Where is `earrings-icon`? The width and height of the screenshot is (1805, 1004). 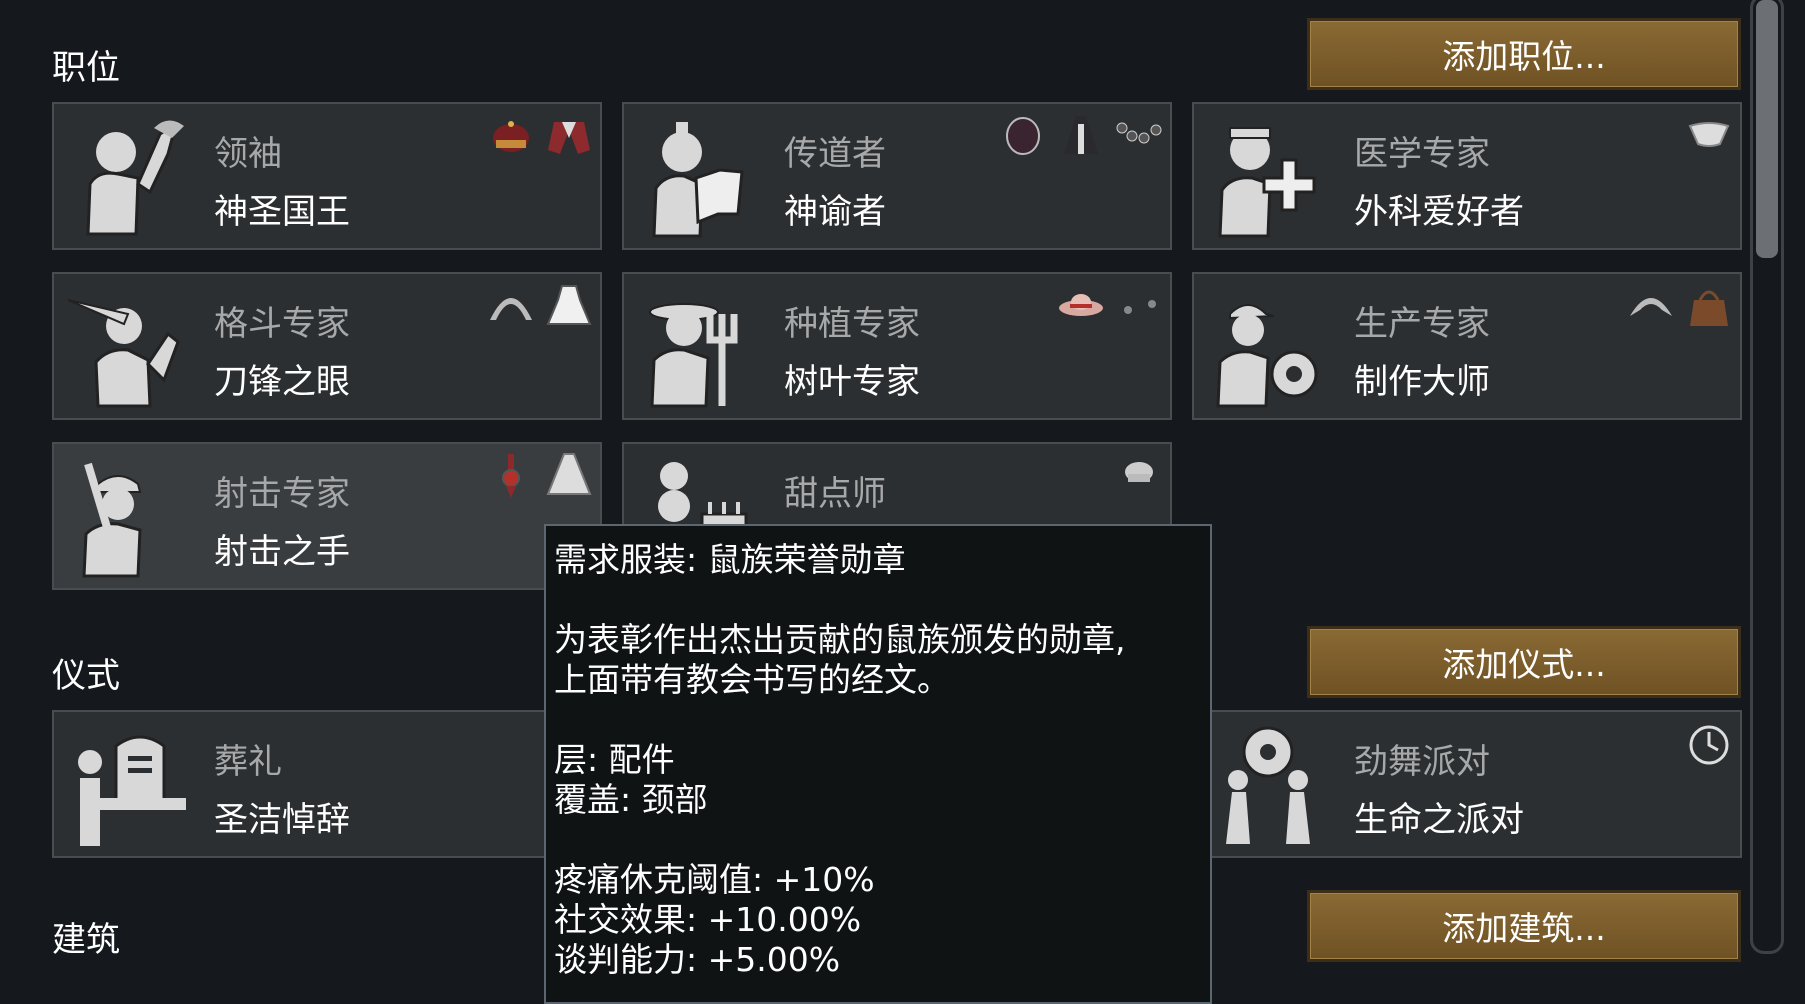 earrings-icon is located at coordinates (1139, 305).